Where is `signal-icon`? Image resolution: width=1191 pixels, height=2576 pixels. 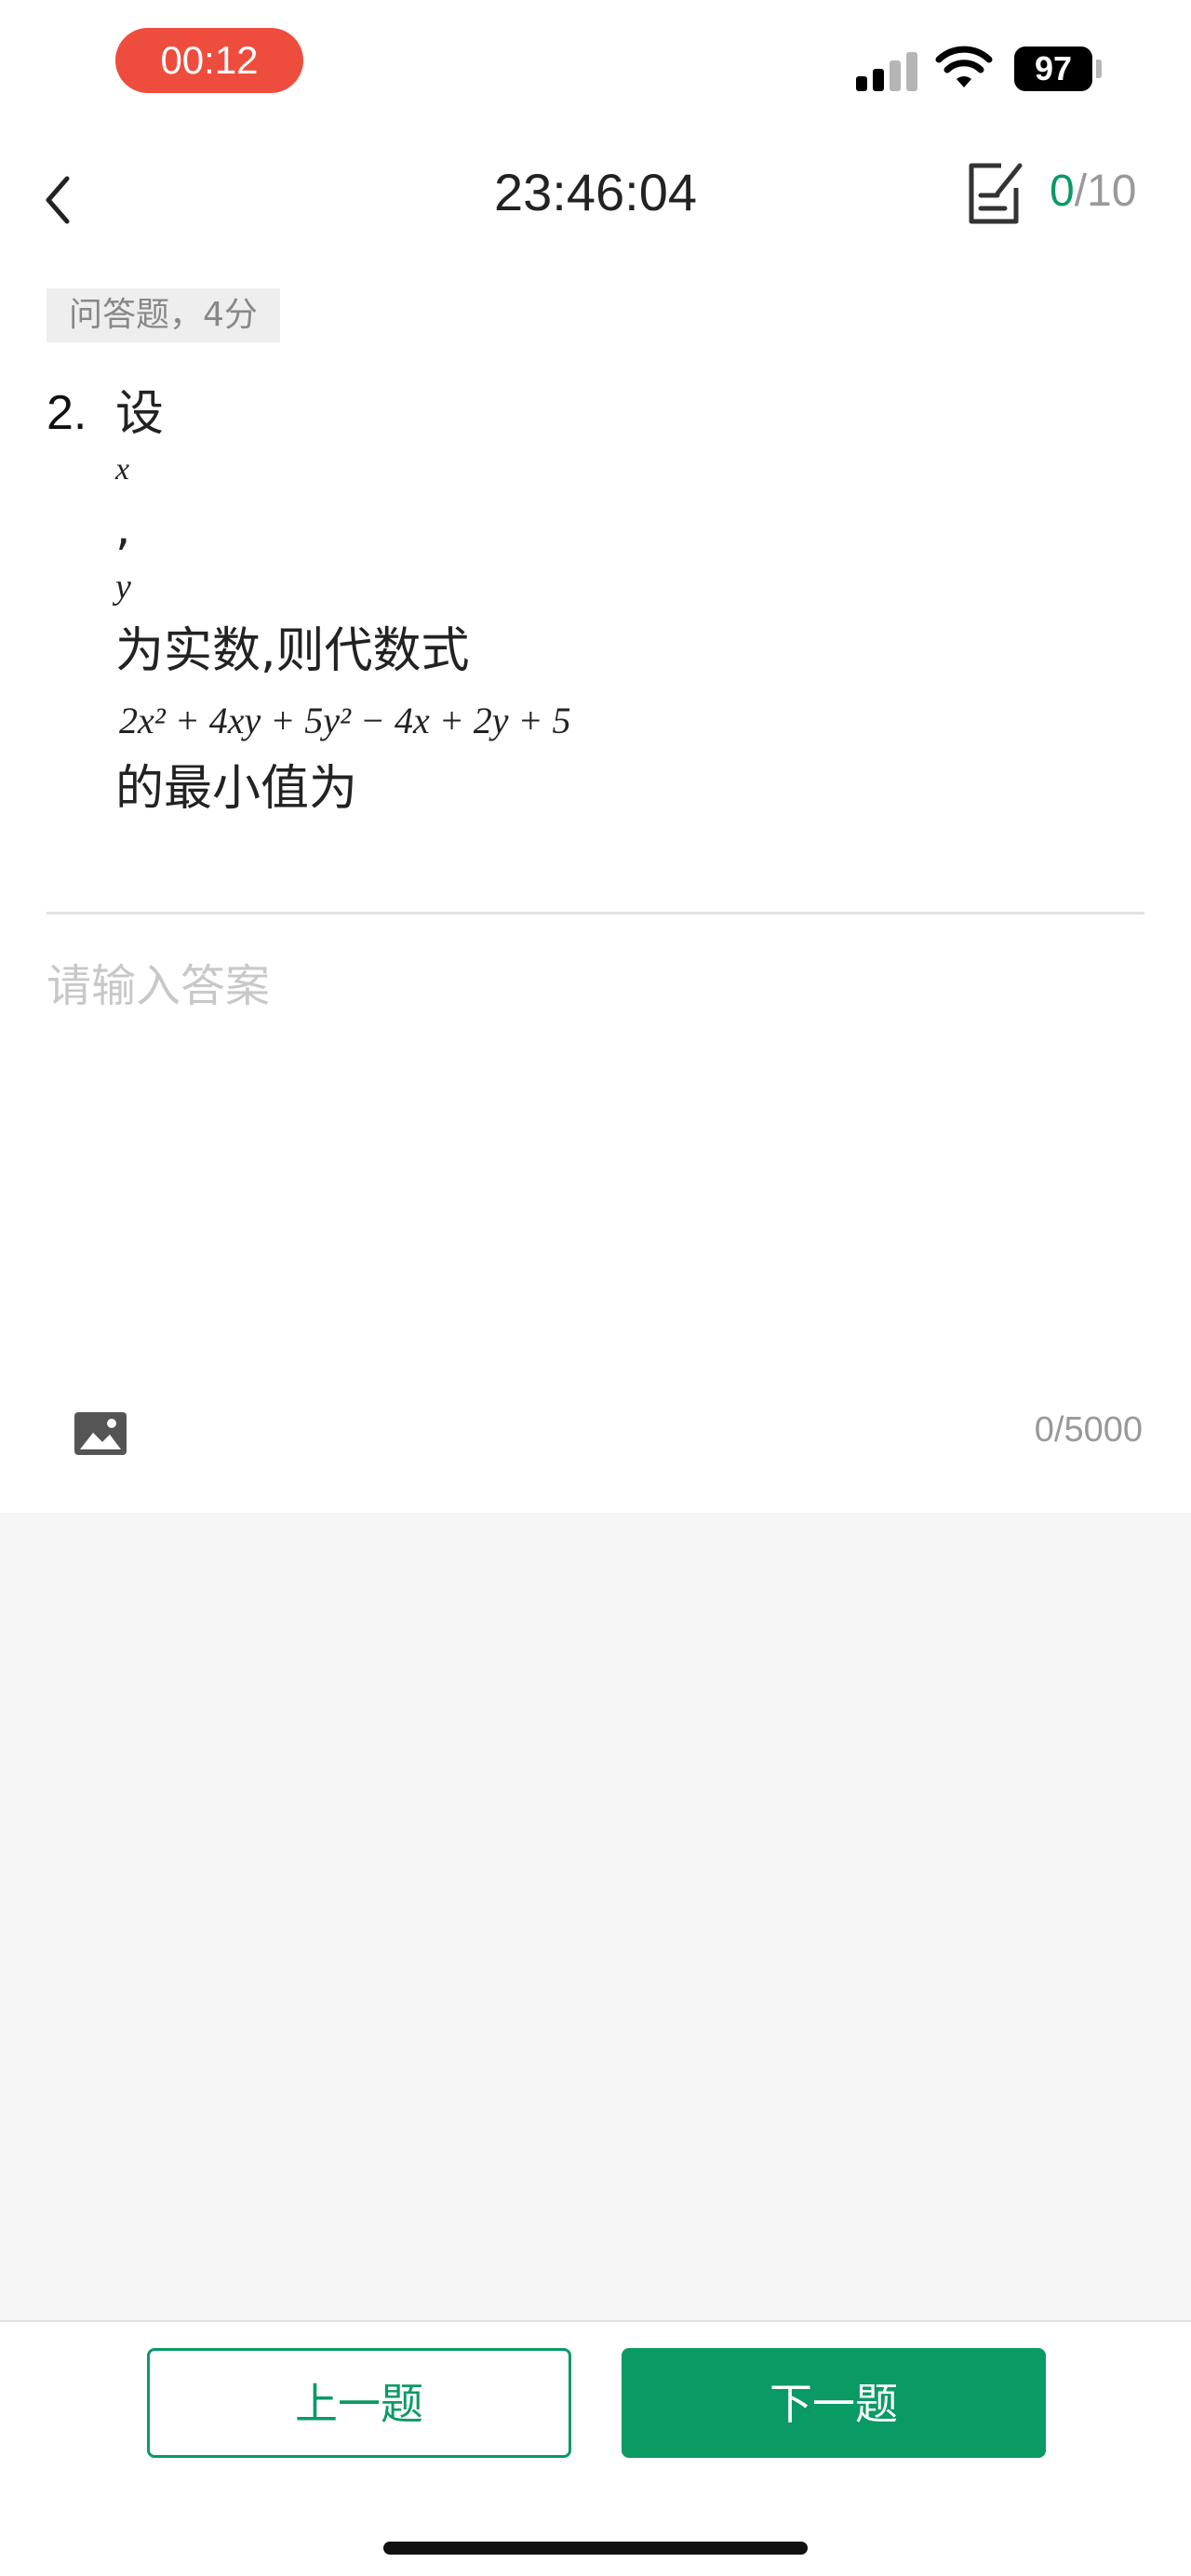
signal-icon is located at coordinates (887, 70).